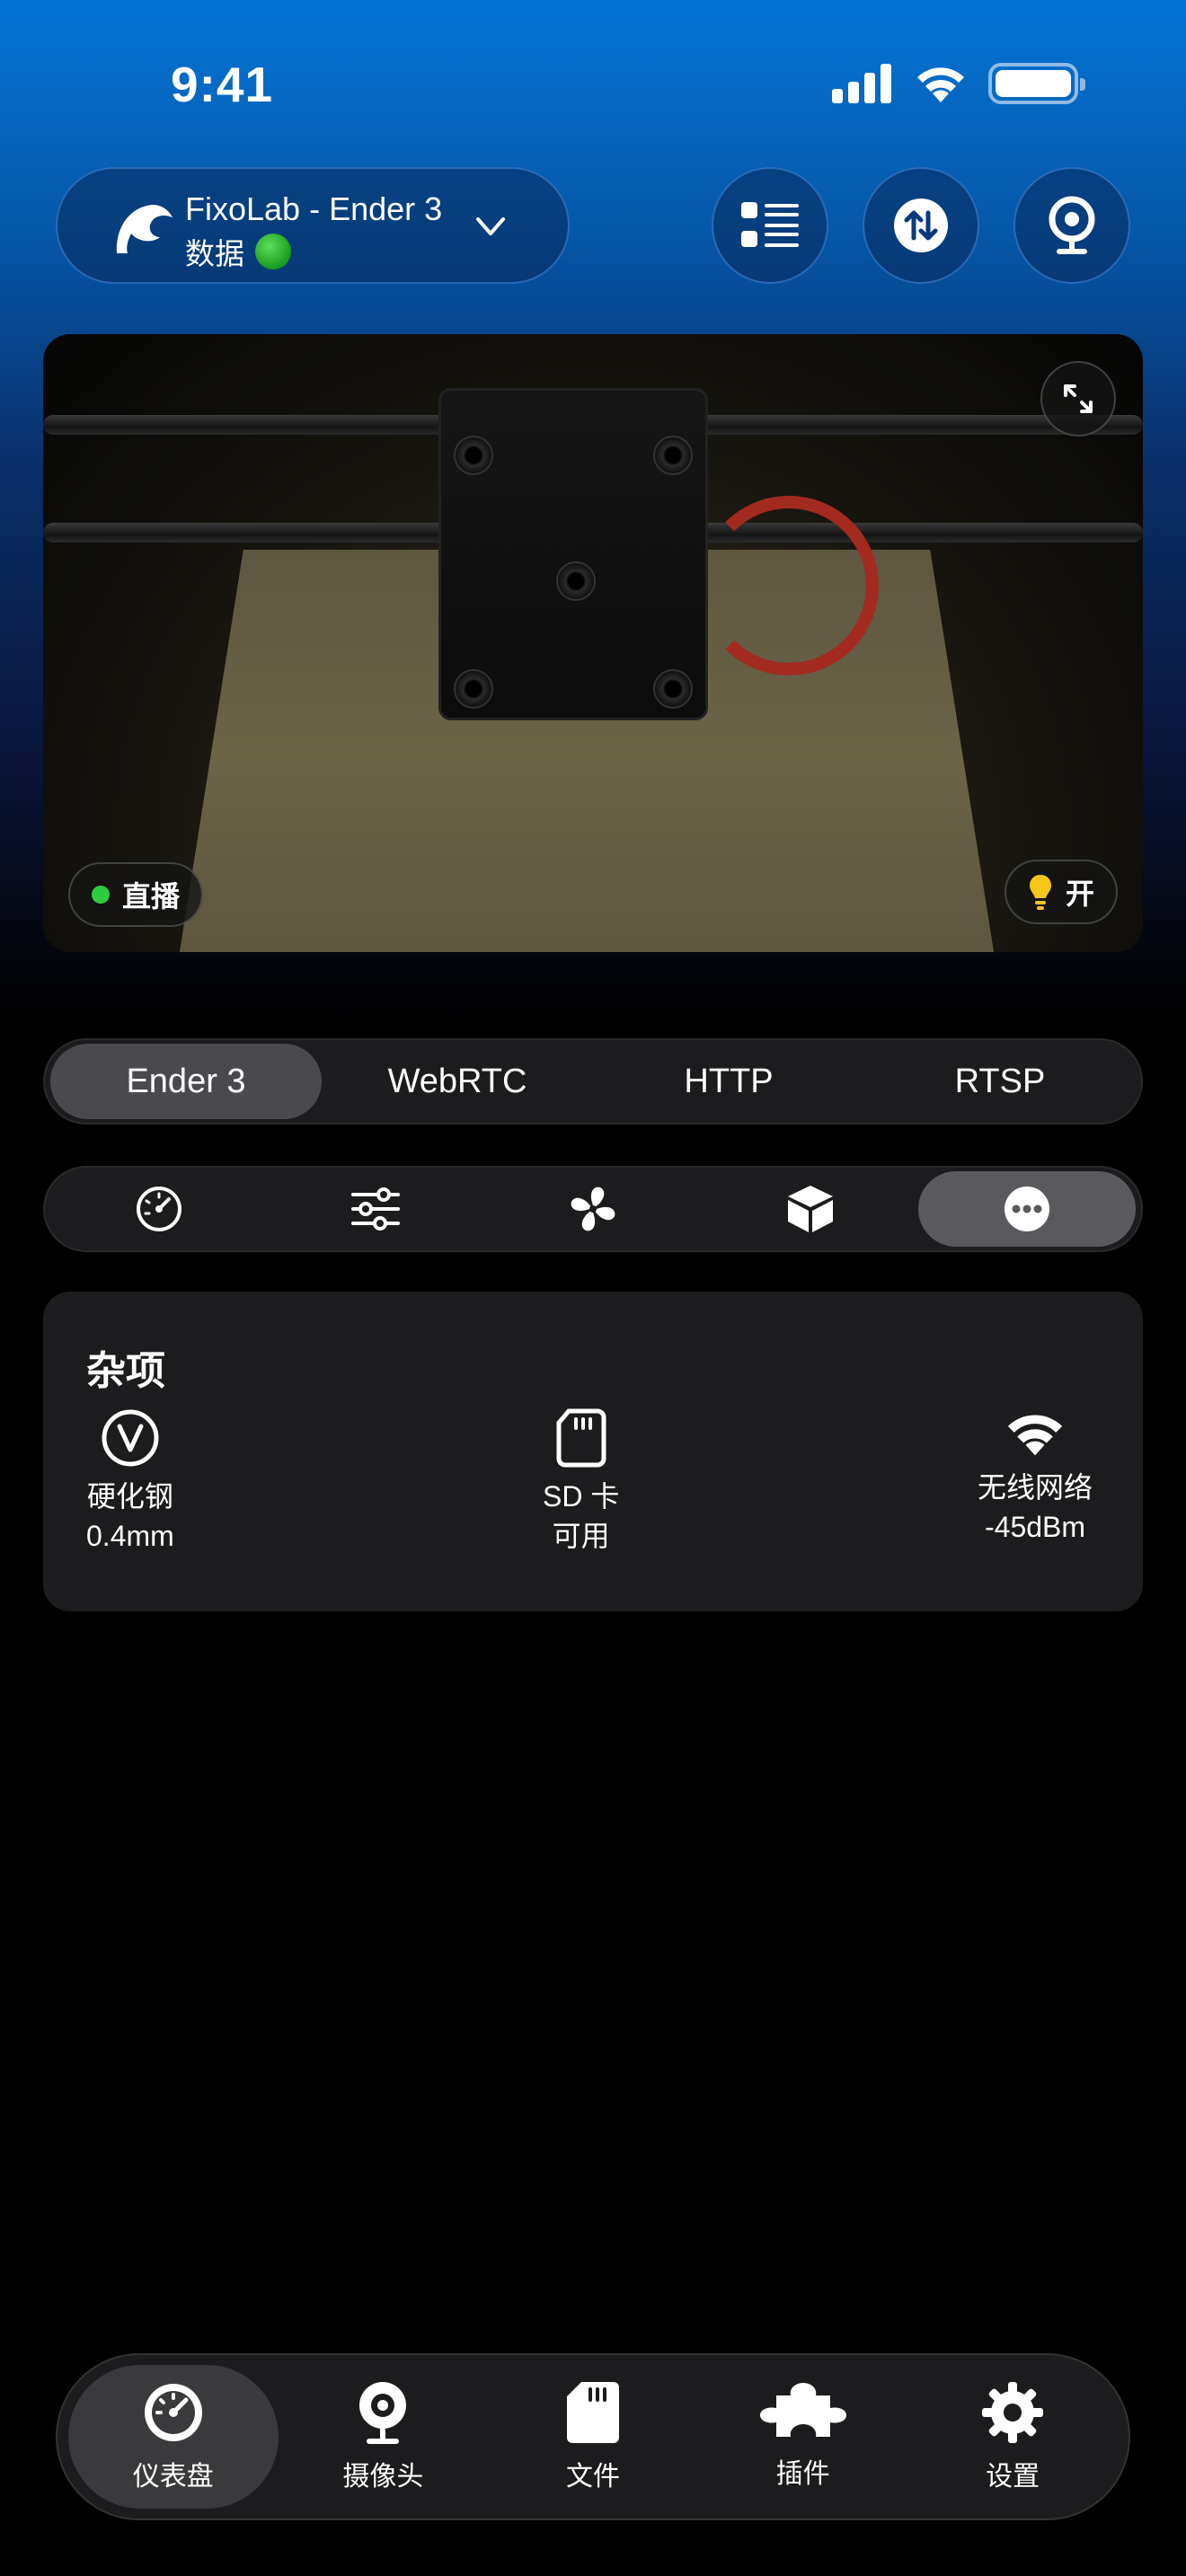  Describe the element at coordinates (383, 2477) in the screenshot. I see `tab-webcam-label: 摄像头` at that location.